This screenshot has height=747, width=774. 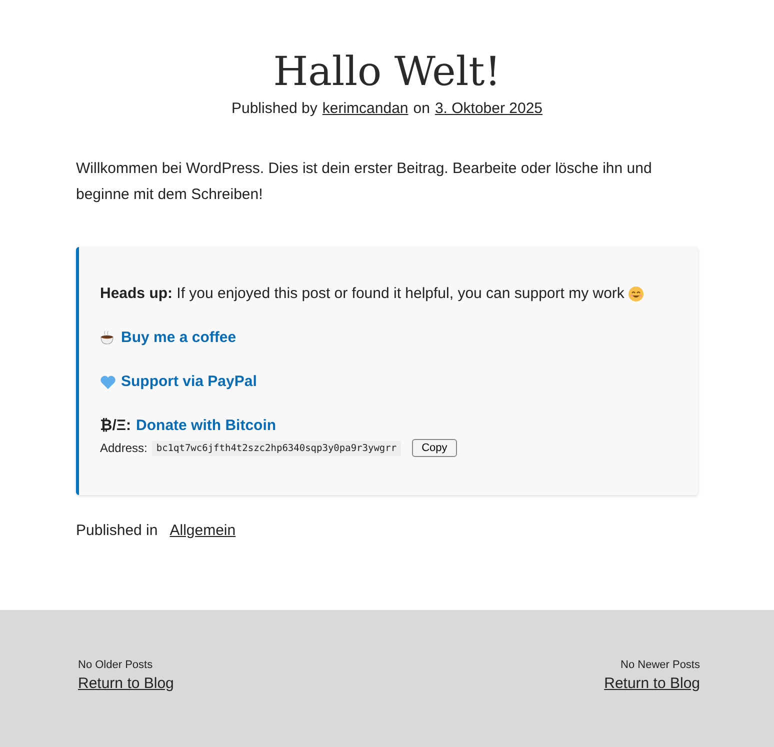 What do you see at coordinates (435, 448) in the screenshot?
I see `copy-button: Copy` at bounding box center [435, 448].